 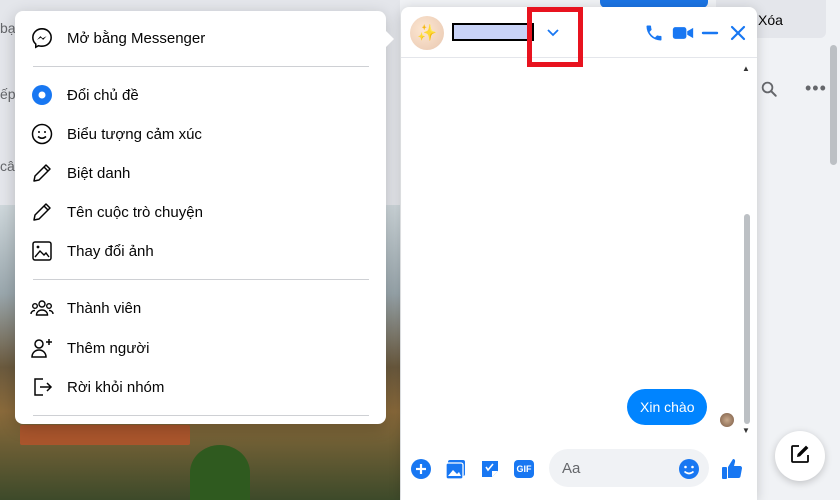 What do you see at coordinates (689, 469) in the screenshot?
I see `emoji-icon` at bounding box center [689, 469].